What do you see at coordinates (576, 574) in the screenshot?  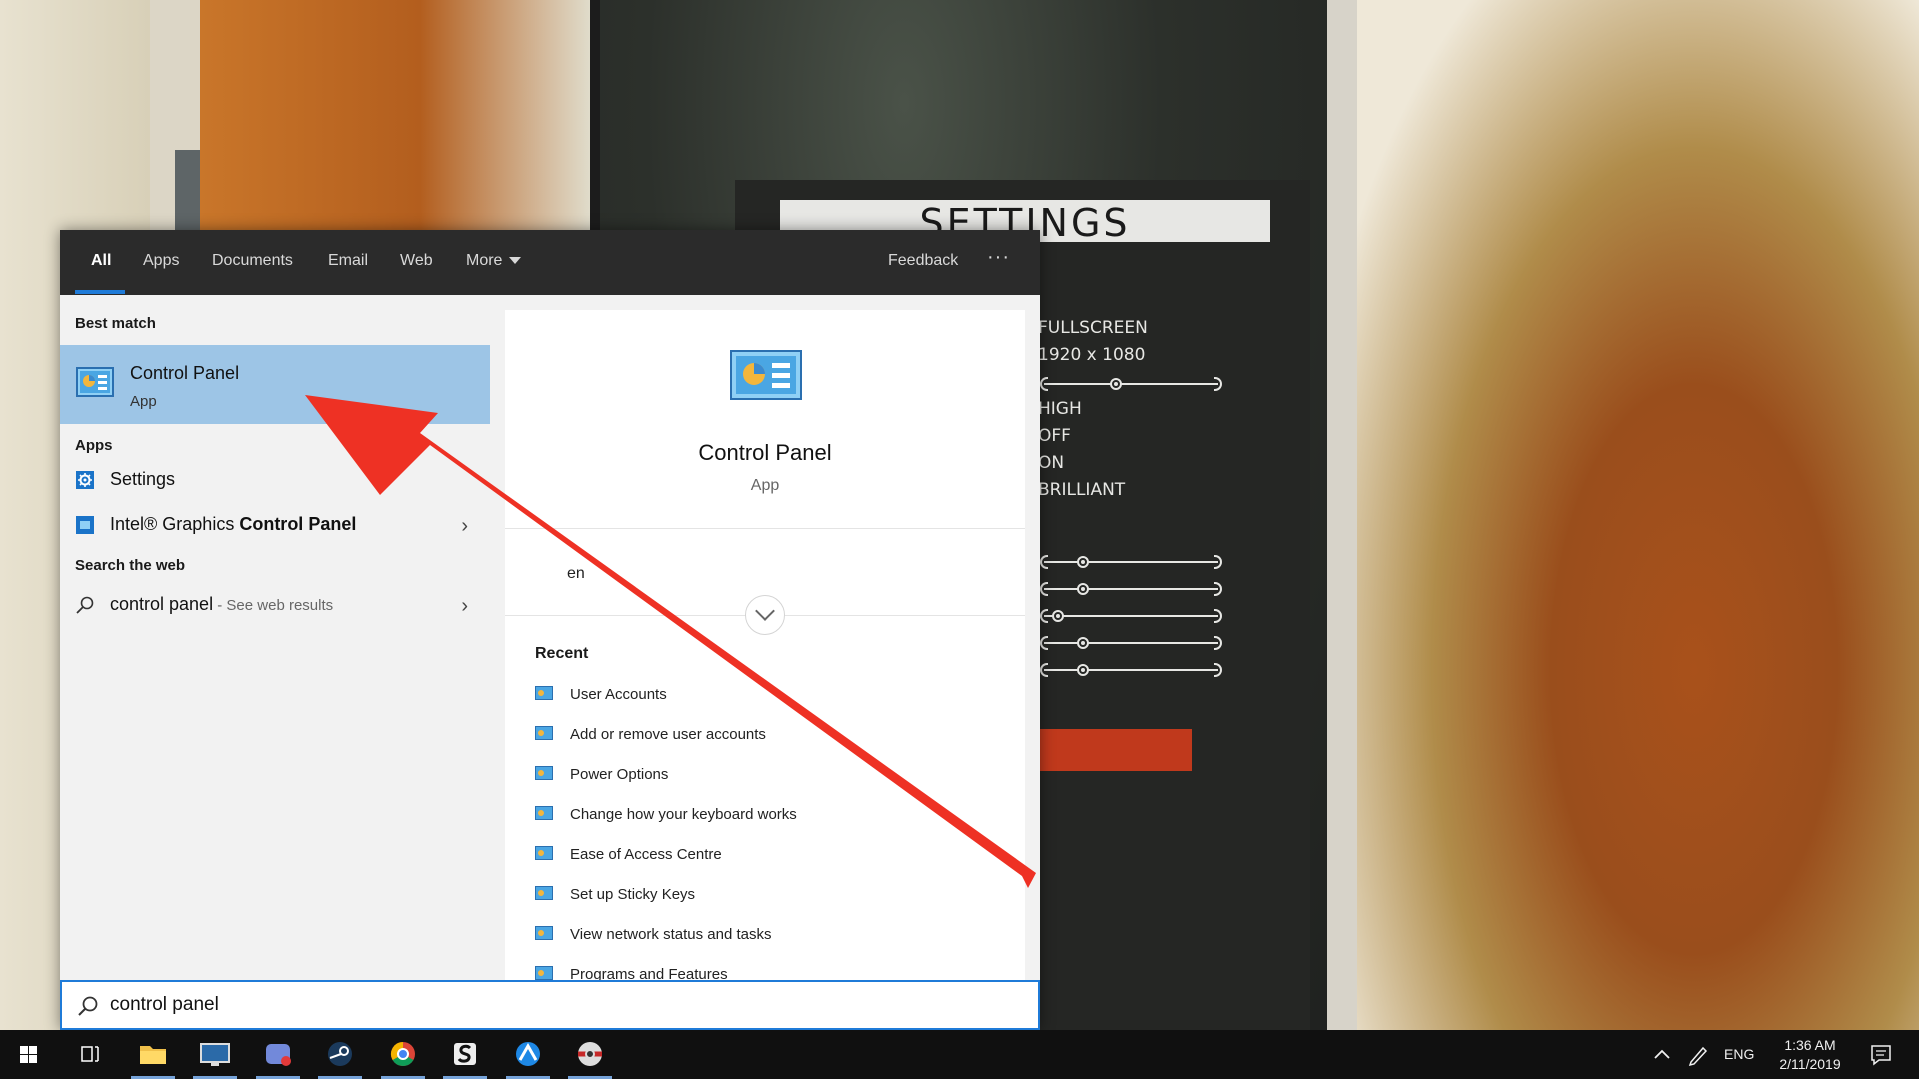 I see `open-action: en` at bounding box center [576, 574].